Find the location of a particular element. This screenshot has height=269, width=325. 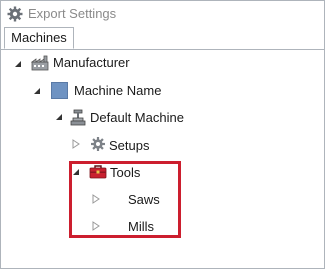

factory-icon is located at coordinates (40, 63).